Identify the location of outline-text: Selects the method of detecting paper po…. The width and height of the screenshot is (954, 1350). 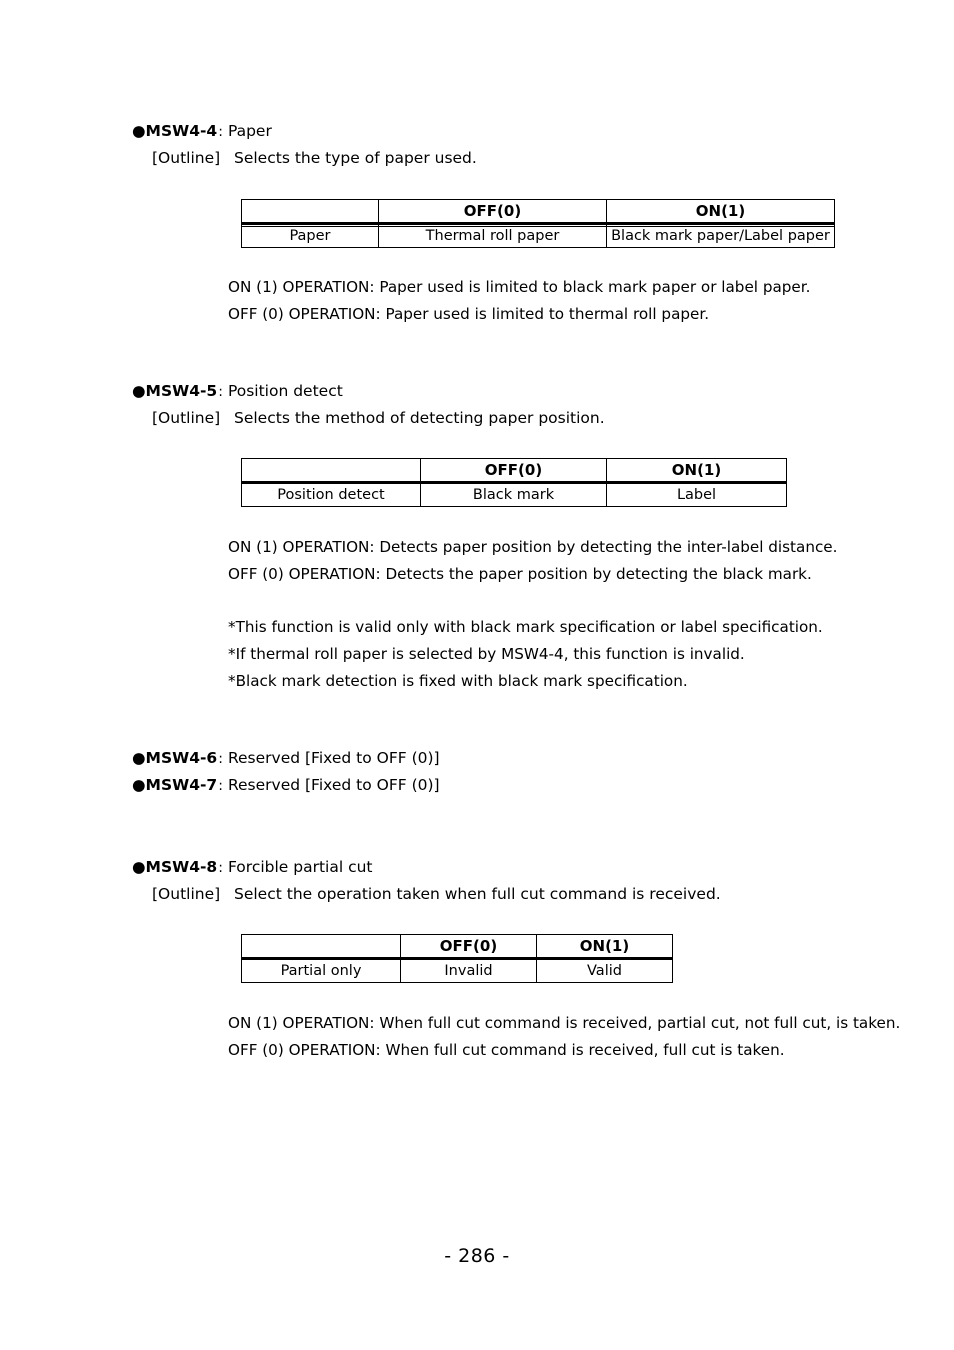
(419, 418).